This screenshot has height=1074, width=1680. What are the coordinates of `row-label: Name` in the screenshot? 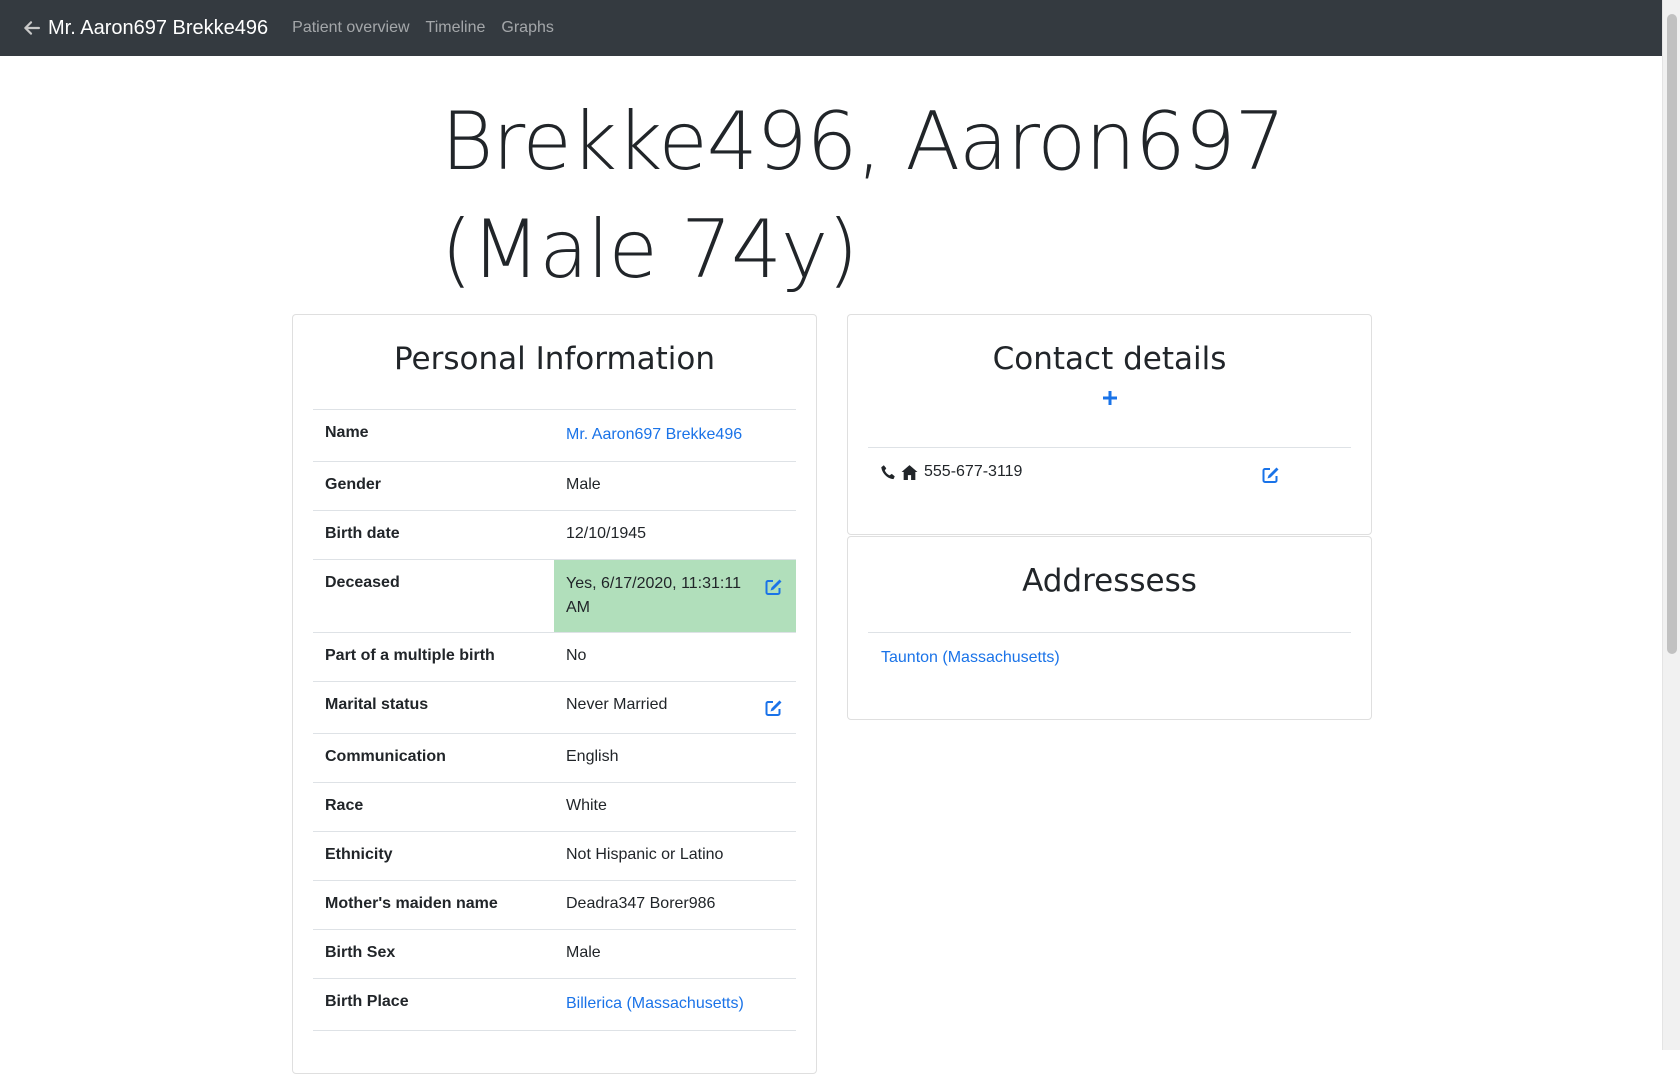 It's located at (433, 435).